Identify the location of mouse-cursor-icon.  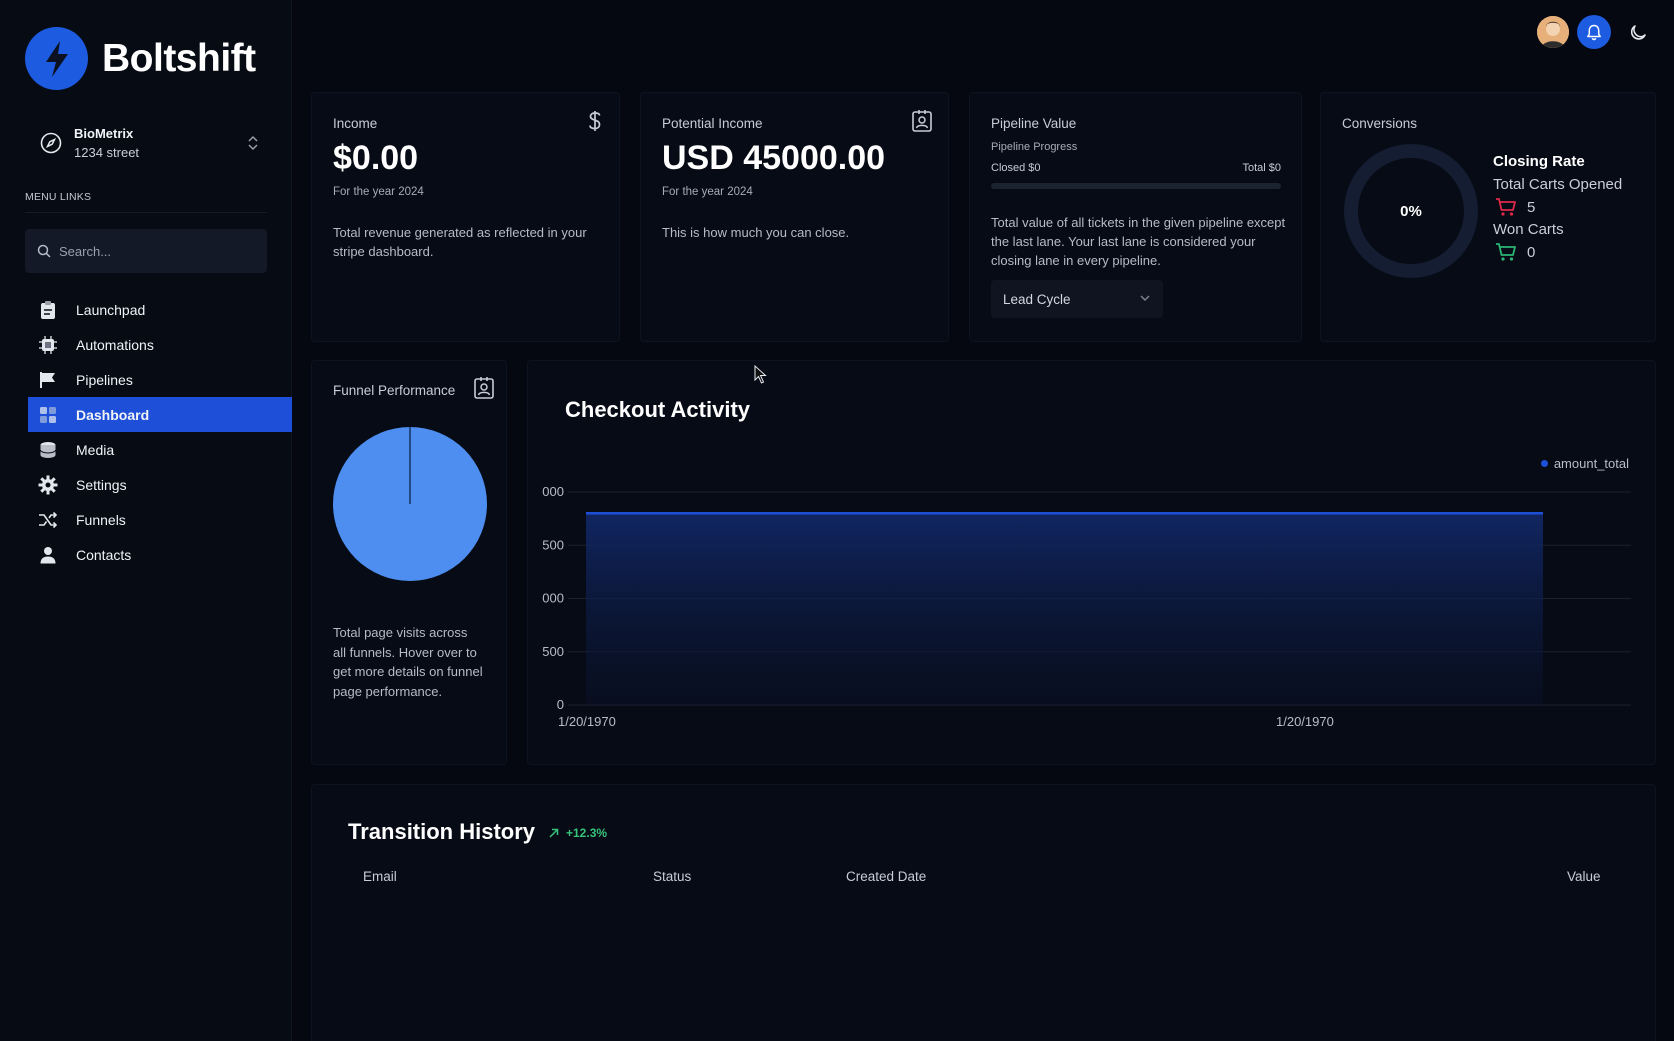
(760, 374).